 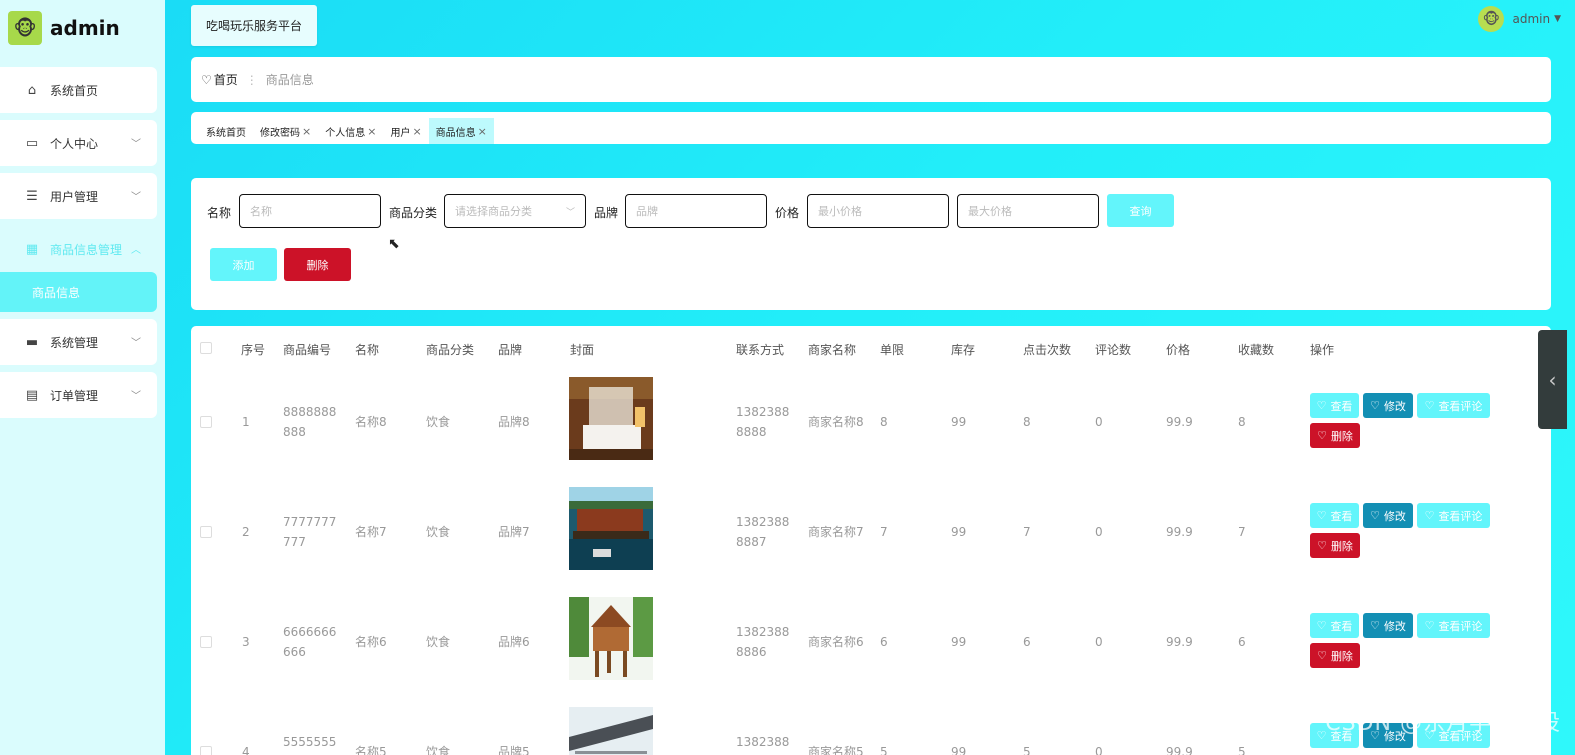 I want to click on col-header-comments: 评论数, so click(x=1113, y=350).